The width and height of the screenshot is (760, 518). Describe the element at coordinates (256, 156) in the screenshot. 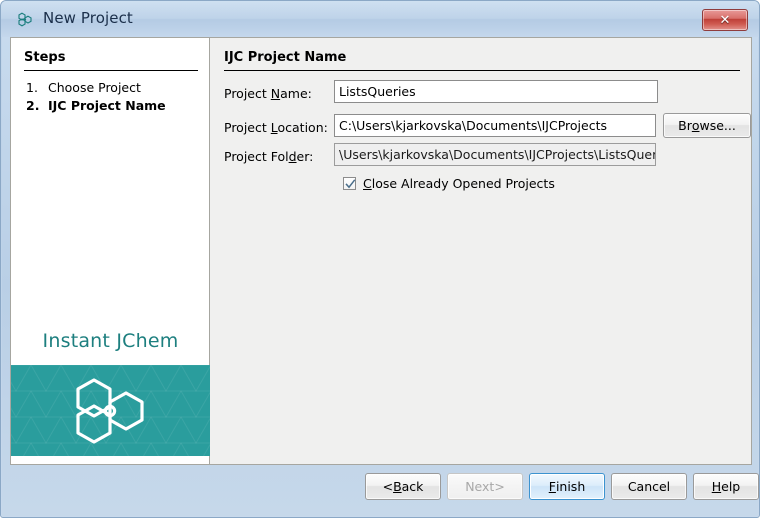

I see `label-text-pre: Project Fol` at that location.